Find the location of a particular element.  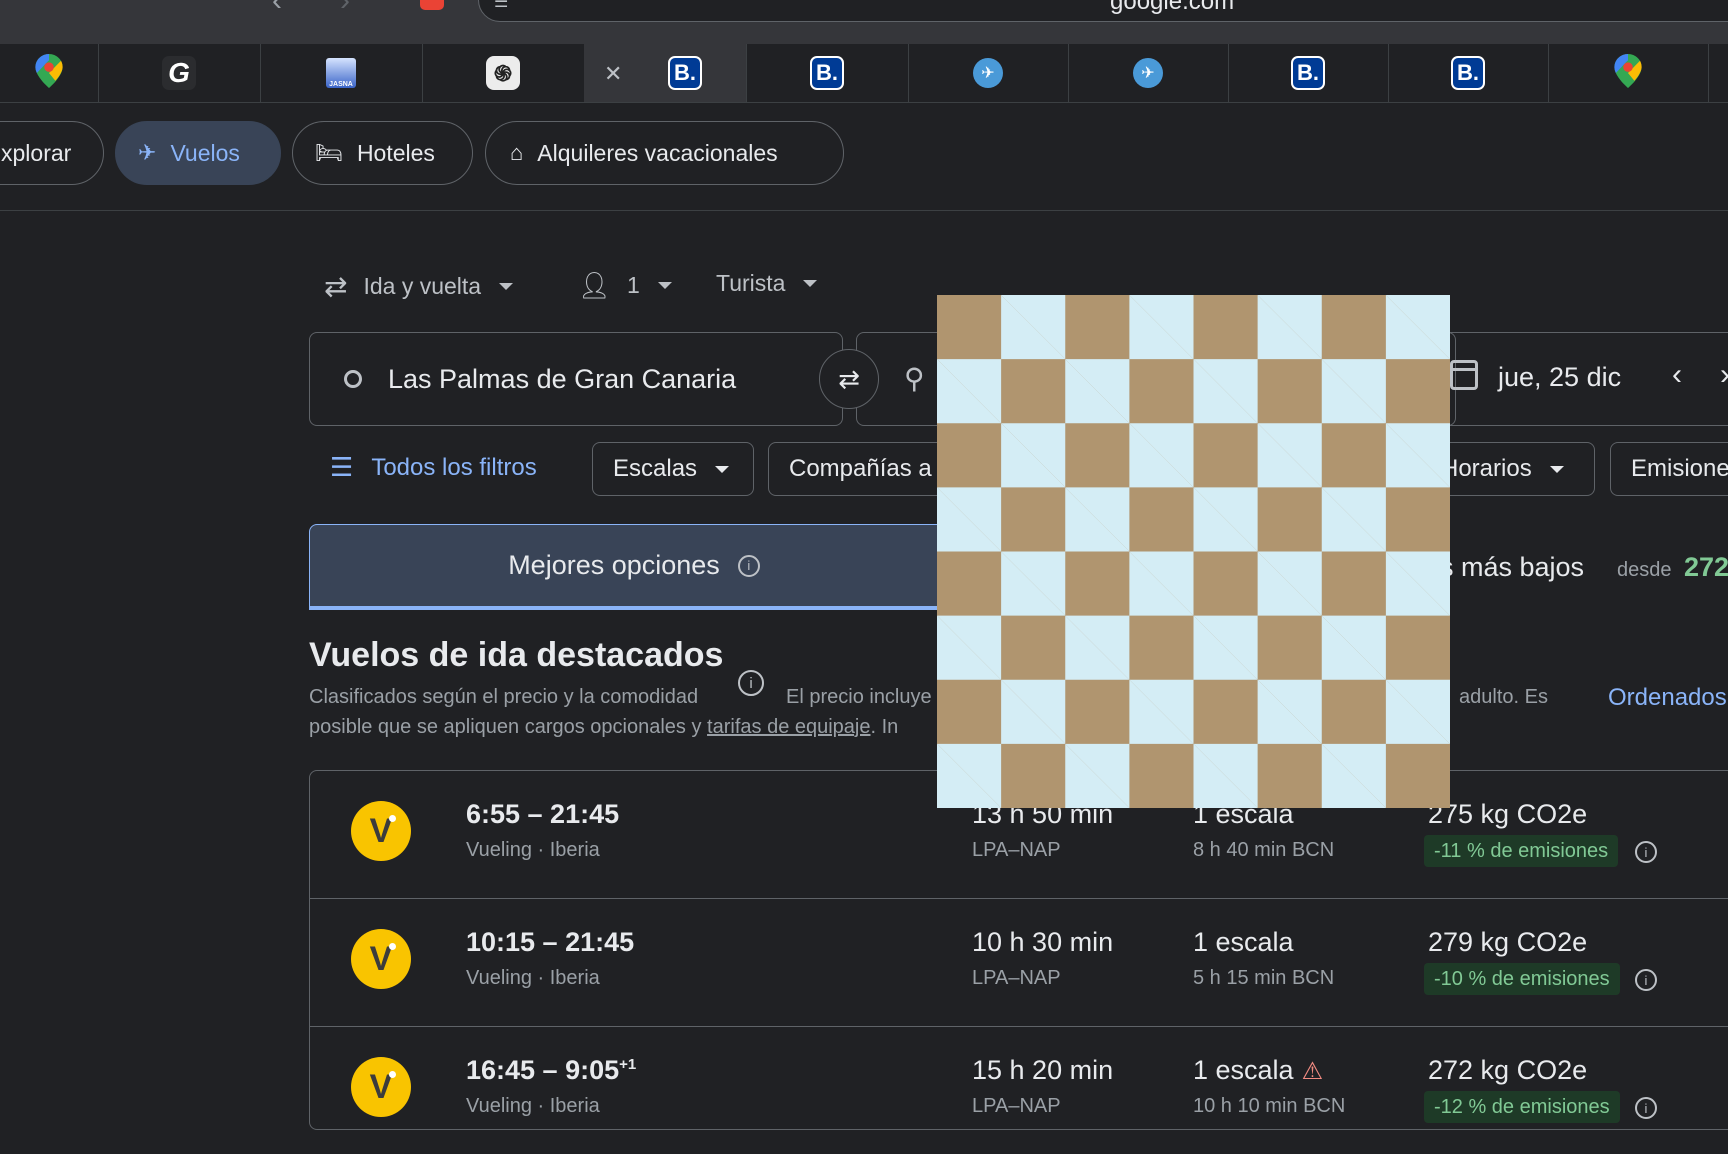

jasna-icon: JASNA is located at coordinates (341, 73).